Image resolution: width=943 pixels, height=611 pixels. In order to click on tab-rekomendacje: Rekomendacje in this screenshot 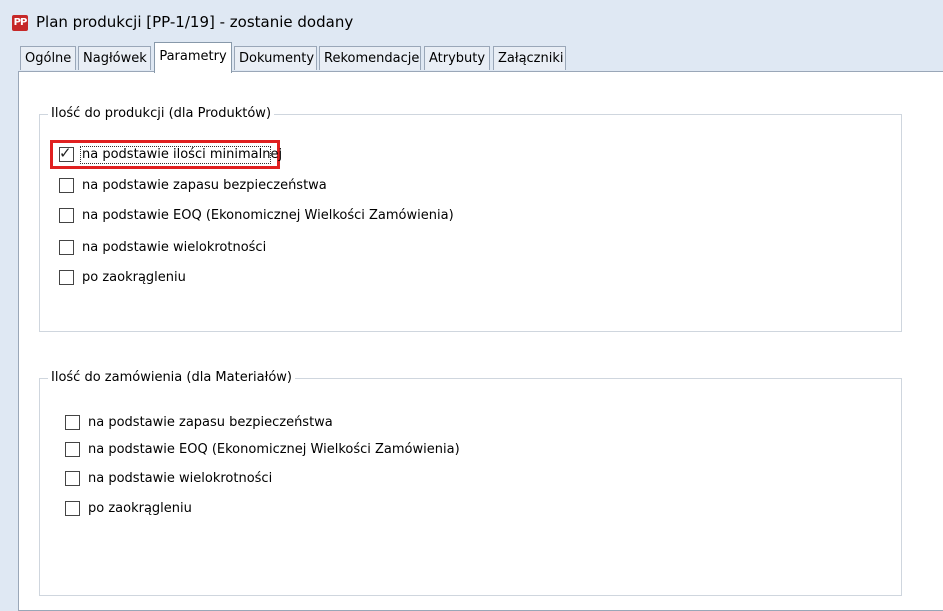, I will do `click(370, 58)`.